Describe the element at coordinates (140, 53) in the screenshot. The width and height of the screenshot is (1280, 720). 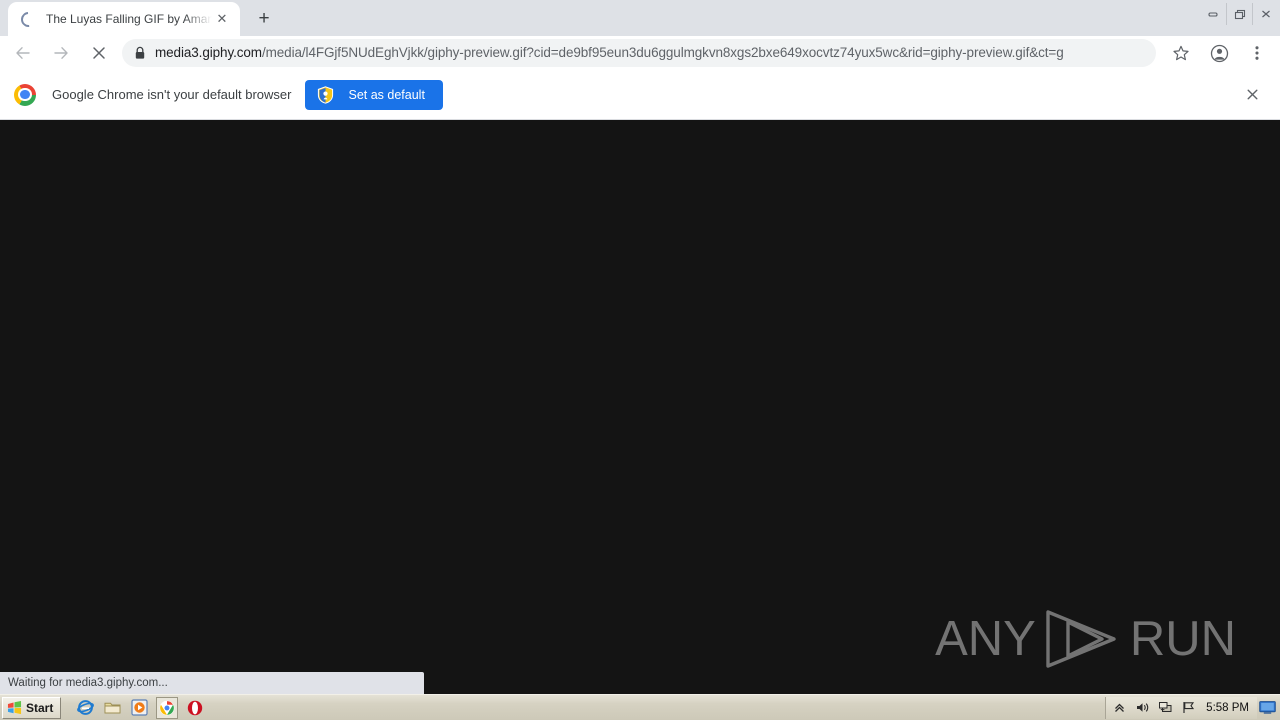
I see `lock-icon` at that location.